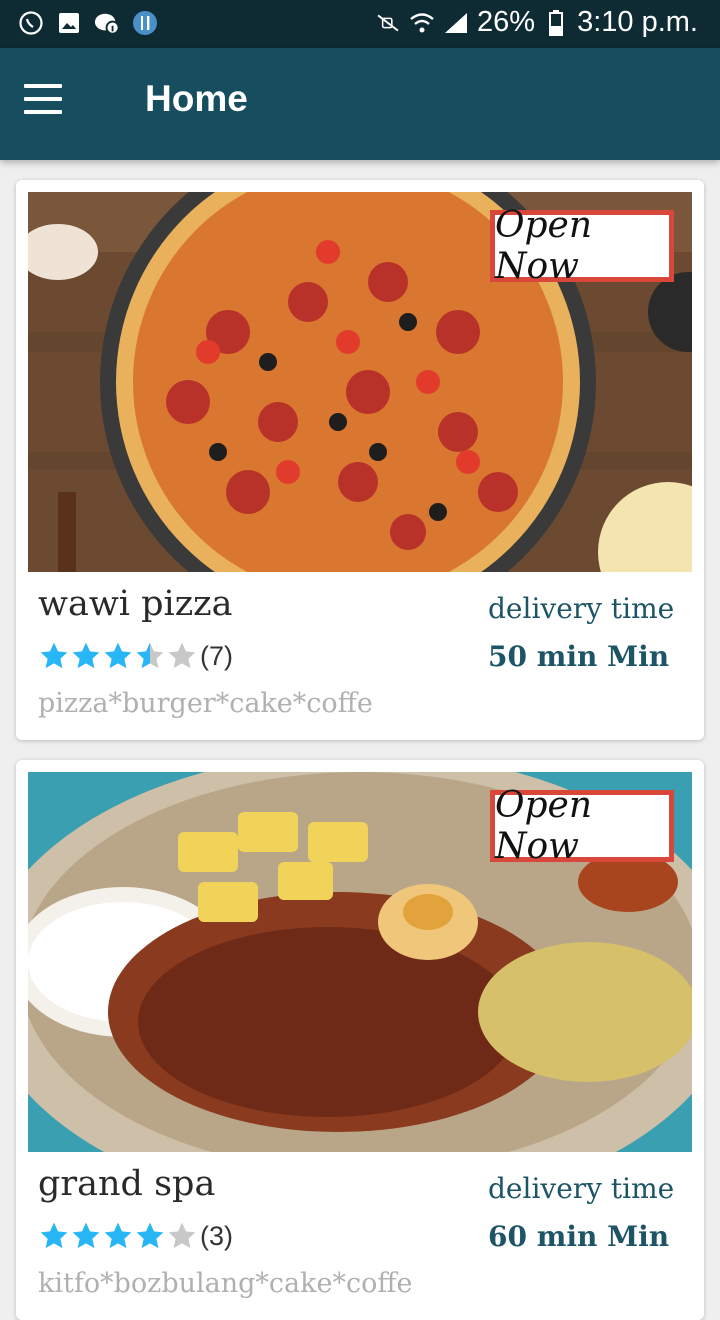 This screenshot has height=1320, width=720. I want to click on hamburger-menu-icon, so click(46, 104).